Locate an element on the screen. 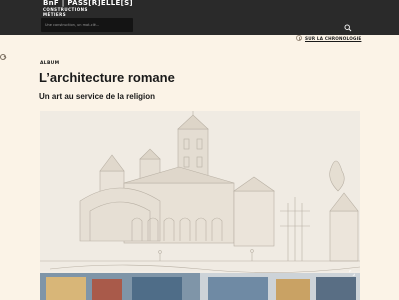 The width and height of the screenshot is (399, 300). chronology-link: SUR LA CHRONOLOGIE is located at coordinates (328, 38).